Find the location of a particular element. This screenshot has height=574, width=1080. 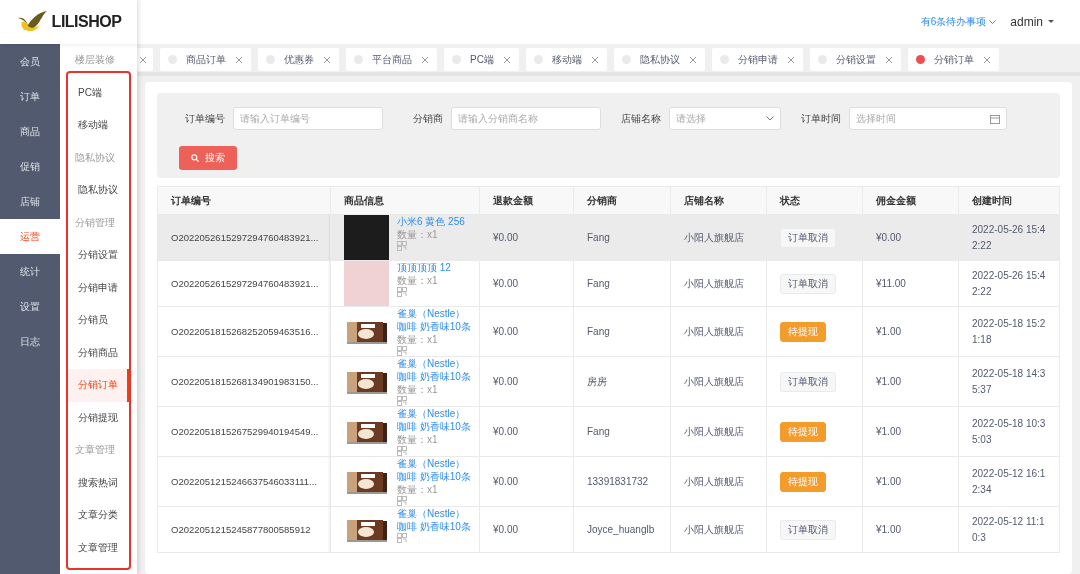

menu-group-label: 楼层装修 is located at coordinates (95, 60).